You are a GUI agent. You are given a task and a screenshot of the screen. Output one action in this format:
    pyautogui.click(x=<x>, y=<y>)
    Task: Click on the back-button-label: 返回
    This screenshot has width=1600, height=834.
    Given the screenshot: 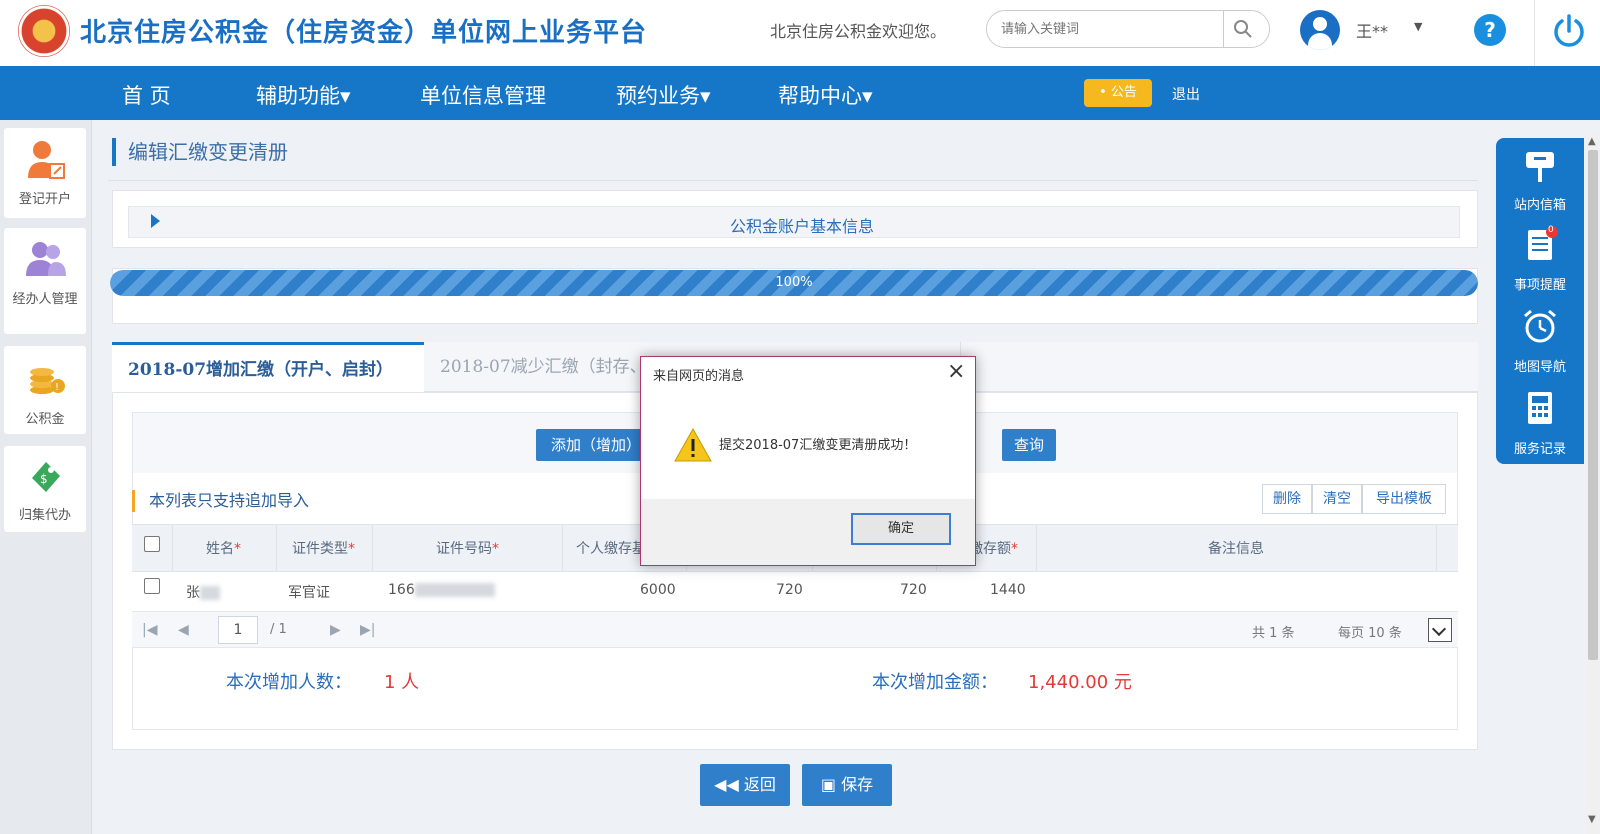 What is the action you would take?
    pyautogui.click(x=759, y=784)
    